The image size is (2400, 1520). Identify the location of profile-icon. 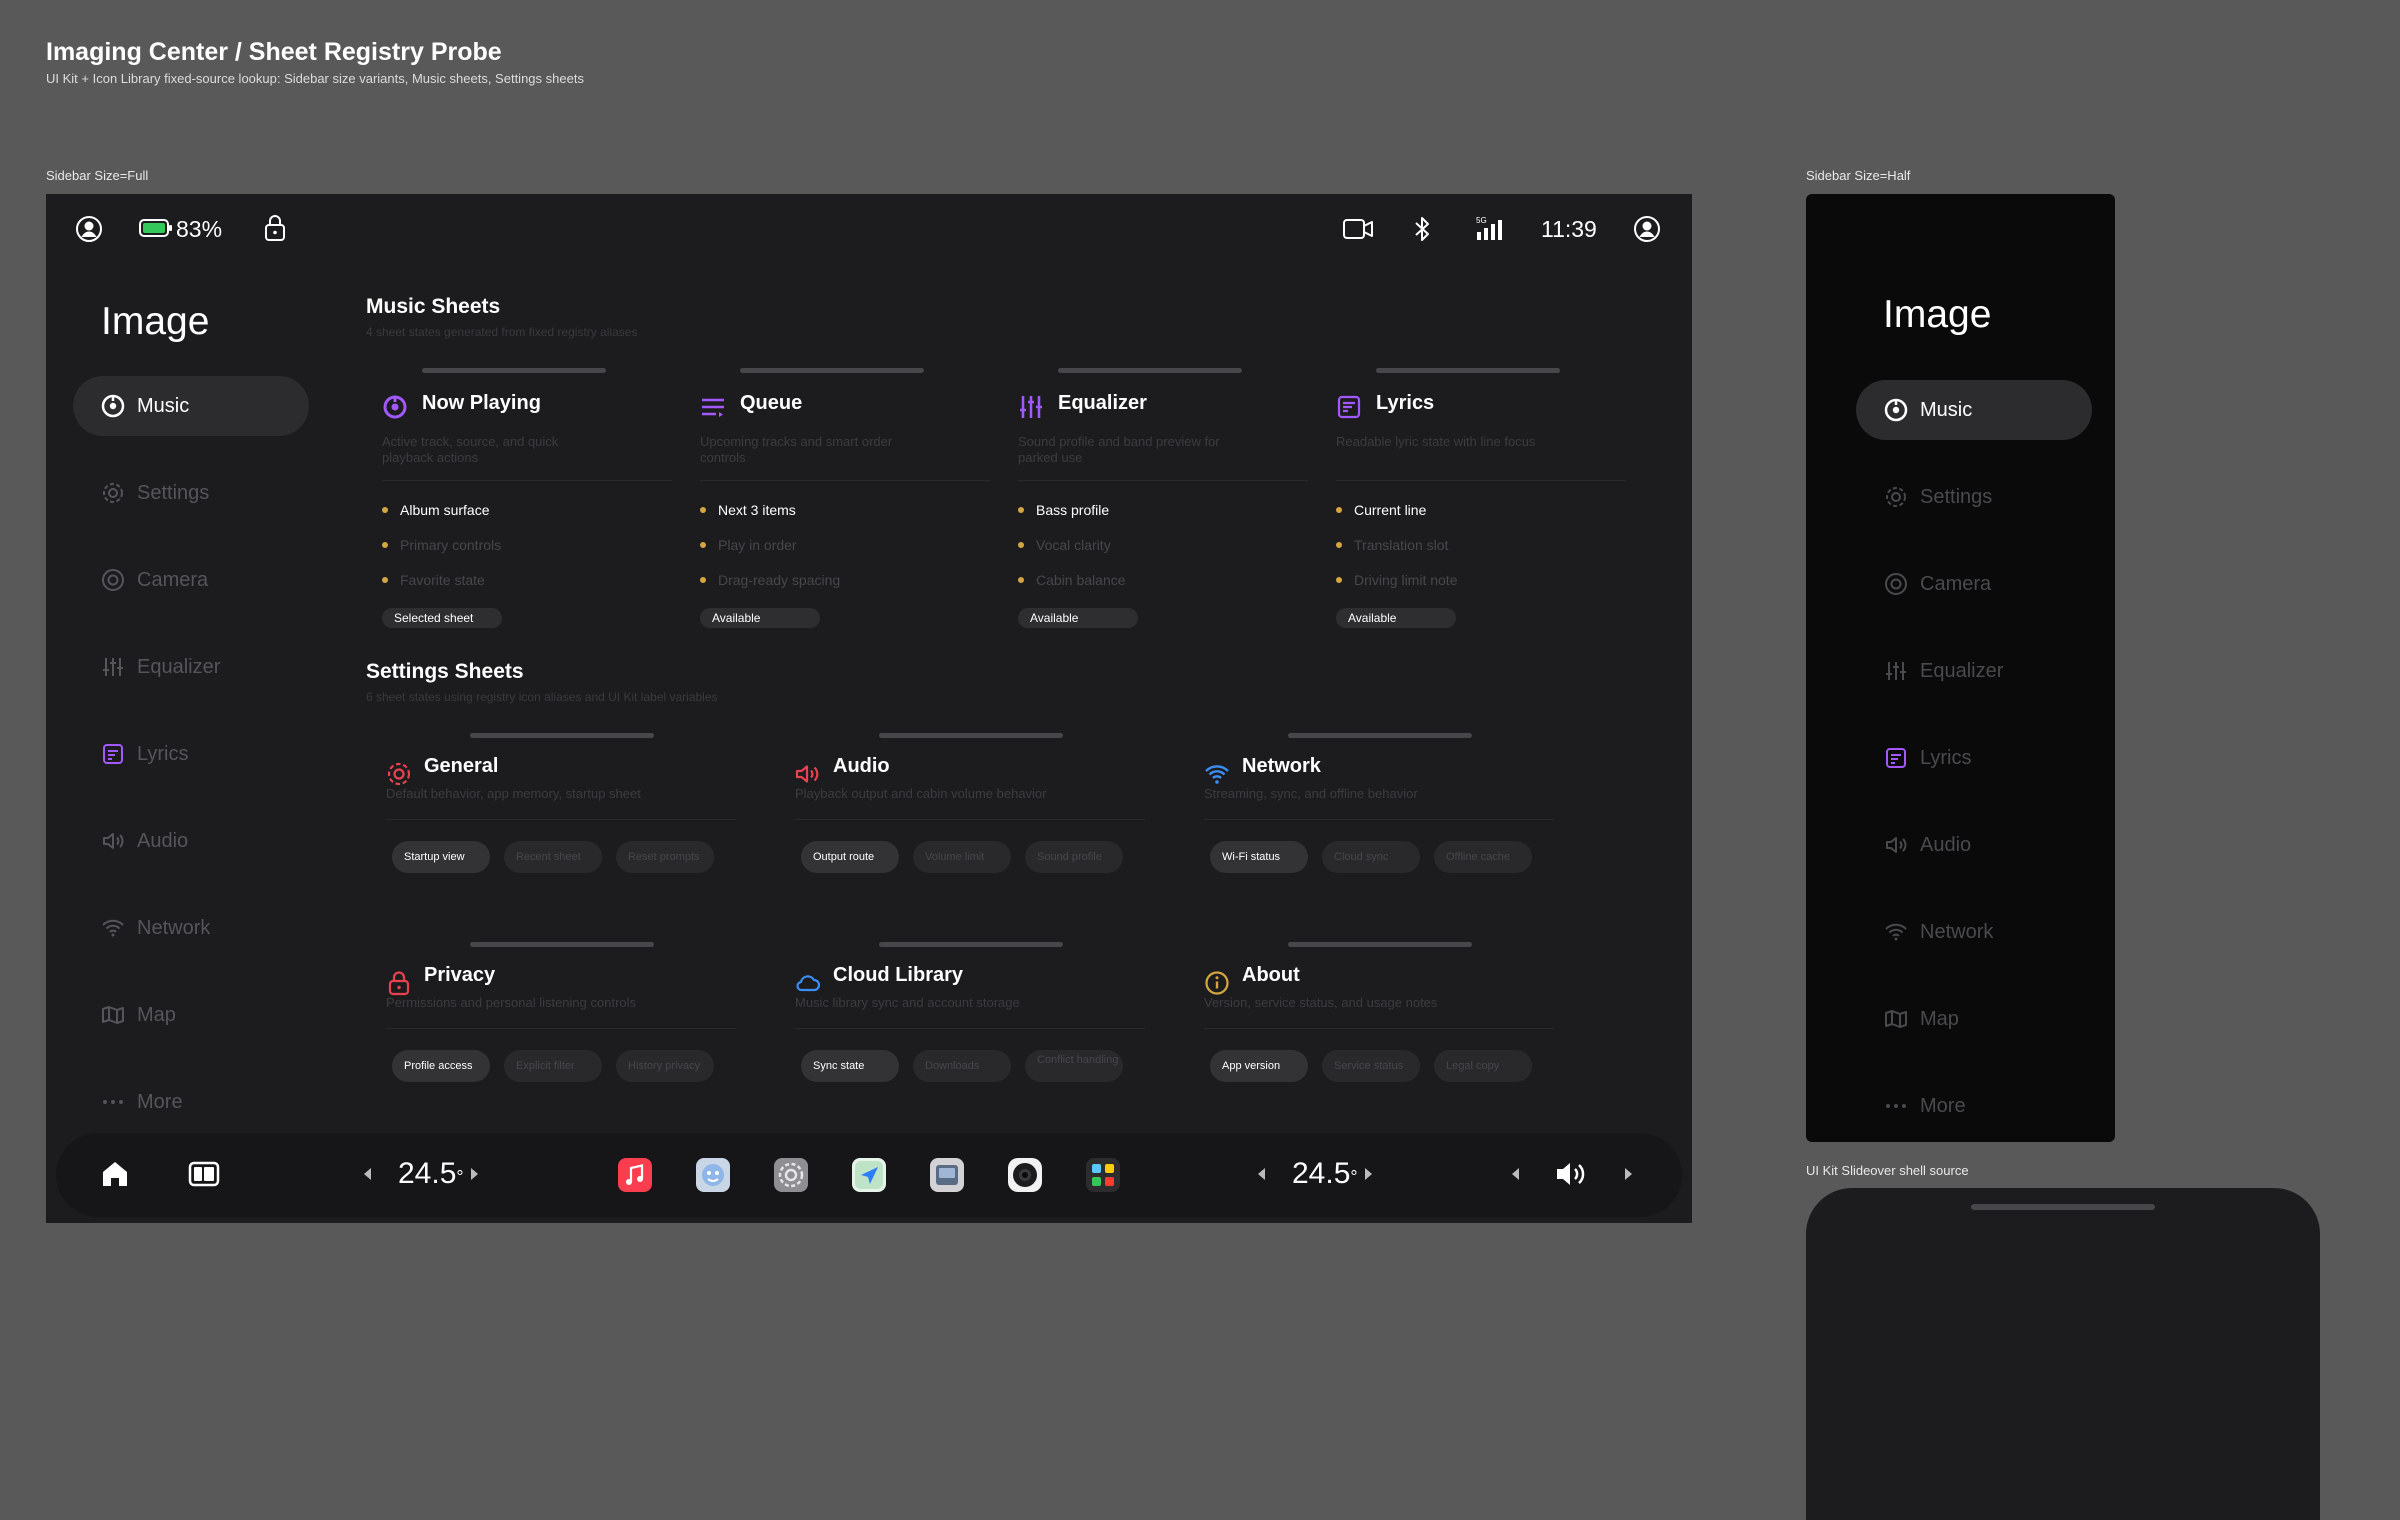
(89, 229).